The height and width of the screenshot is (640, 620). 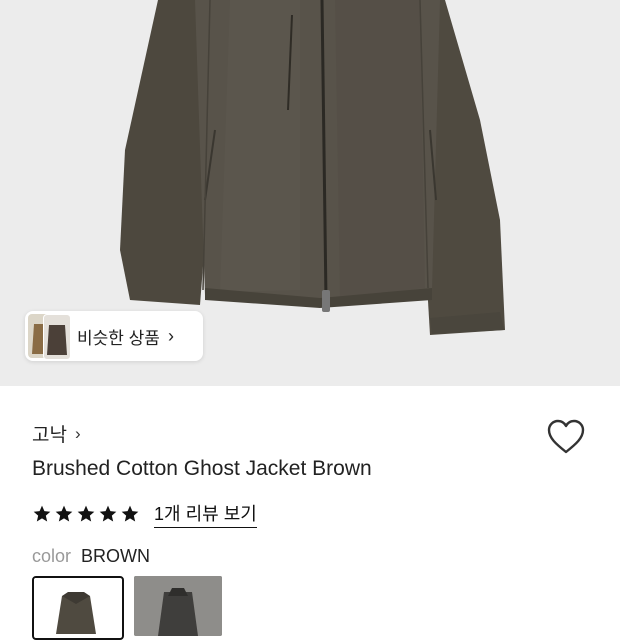 I want to click on heart-icon, so click(x=566, y=437).